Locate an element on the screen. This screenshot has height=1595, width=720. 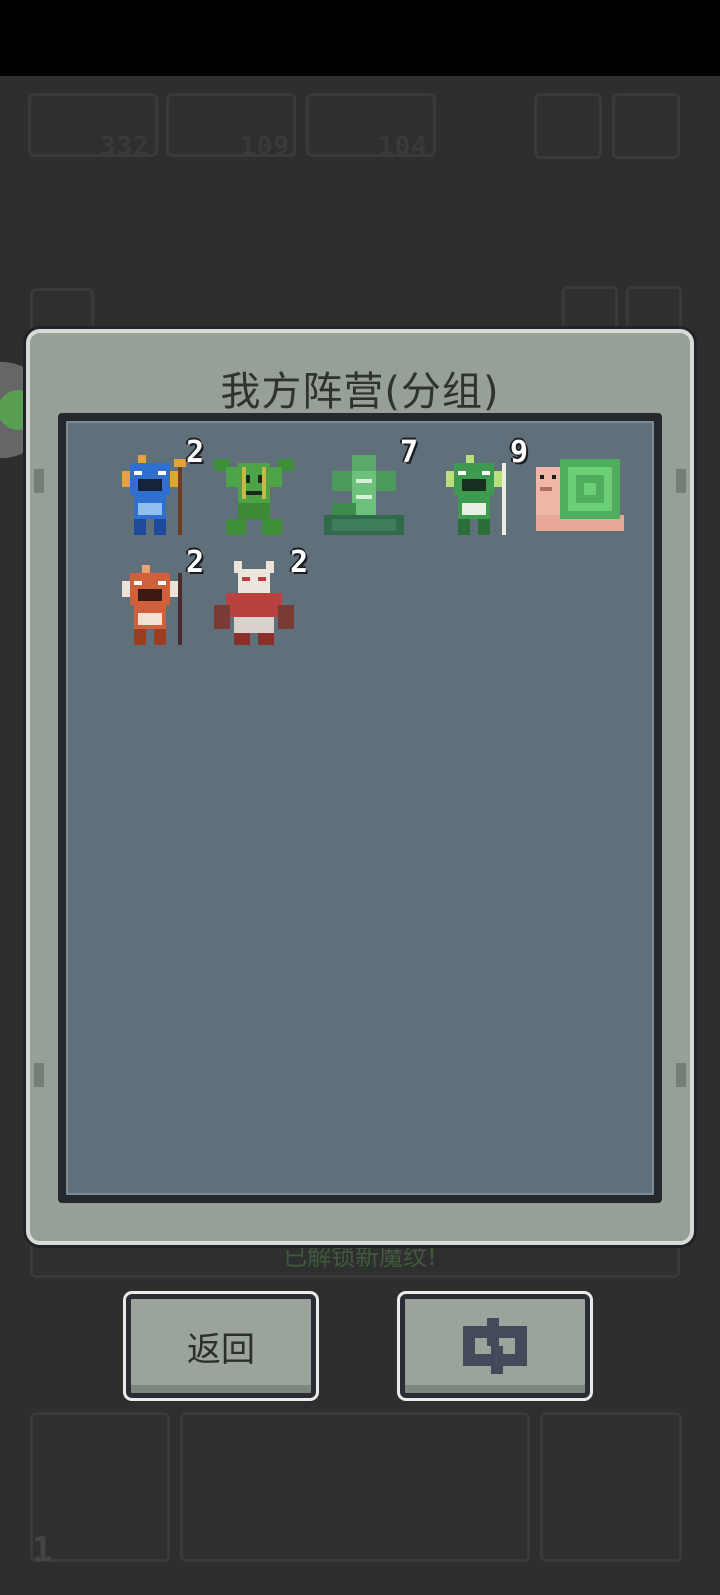
resource-count-3: 104 is located at coordinates (403, 147).